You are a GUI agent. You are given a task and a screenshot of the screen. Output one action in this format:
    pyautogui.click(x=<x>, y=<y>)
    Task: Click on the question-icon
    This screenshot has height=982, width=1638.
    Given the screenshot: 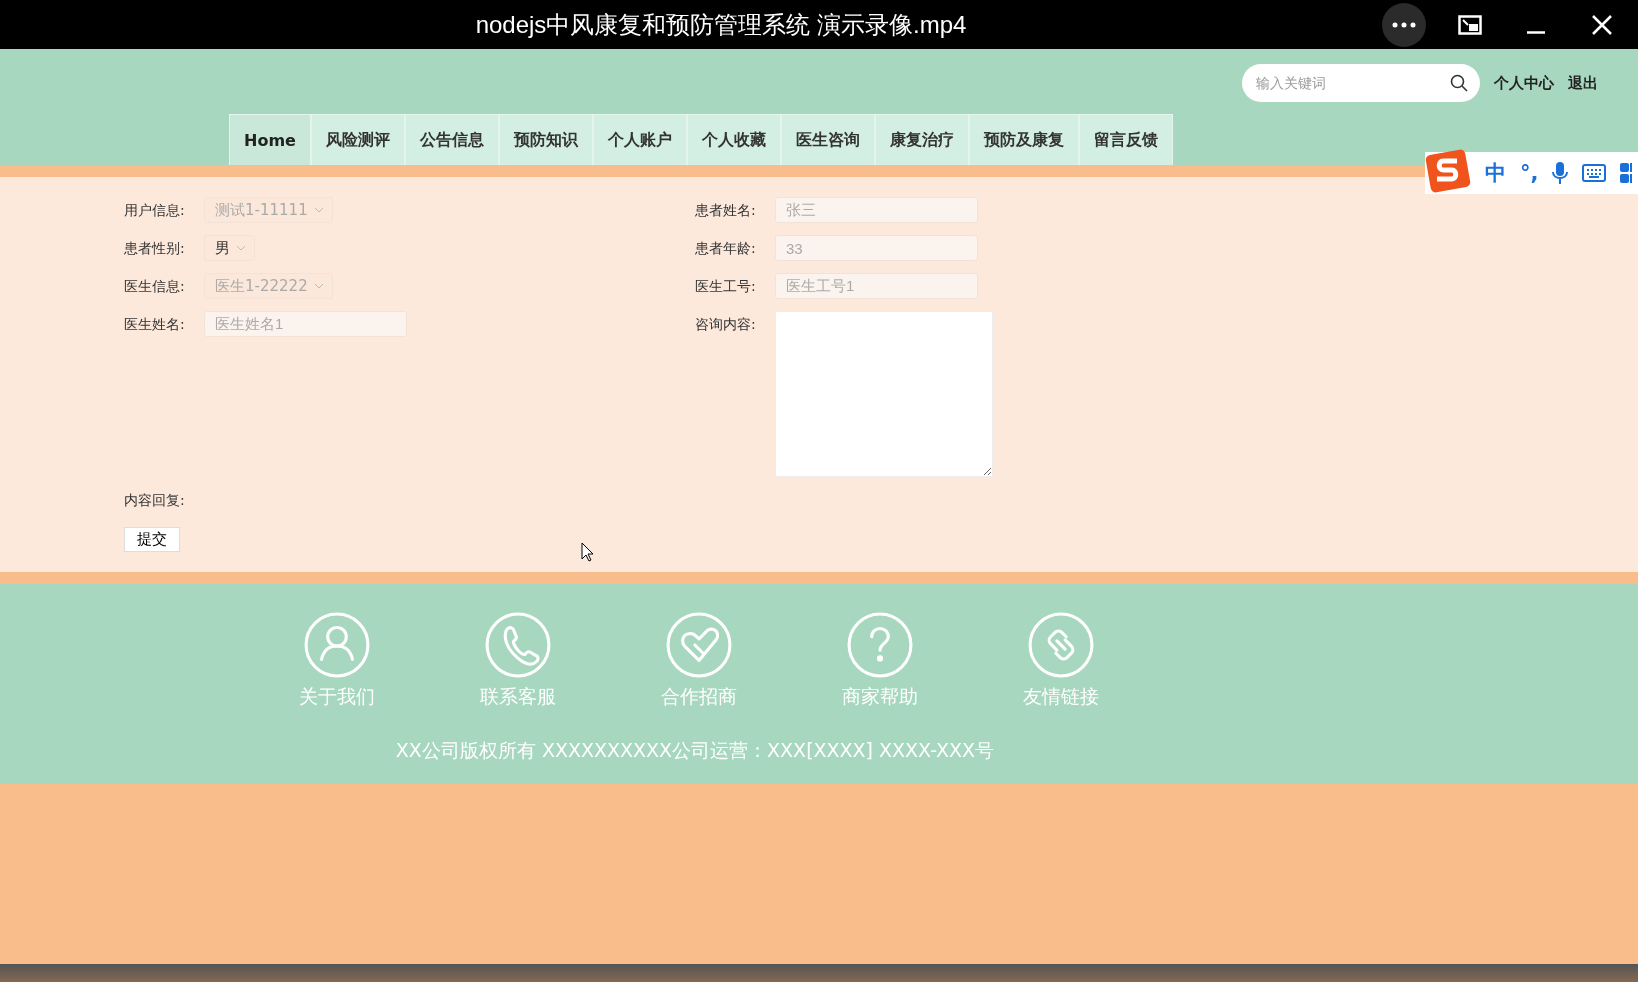 What is the action you would take?
    pyautogui.click(x=879, y=645)
    